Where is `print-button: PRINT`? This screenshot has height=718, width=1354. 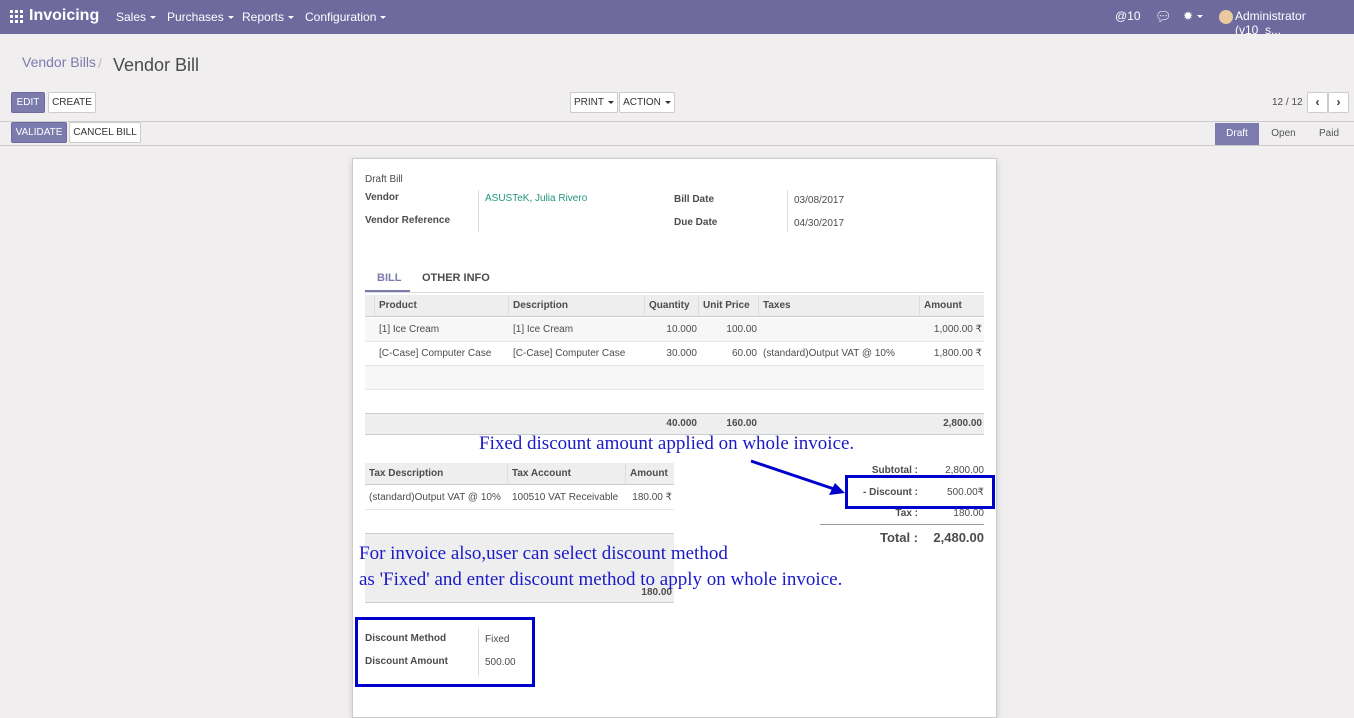
print-button: PRINT is located at coordinates (594, 102).